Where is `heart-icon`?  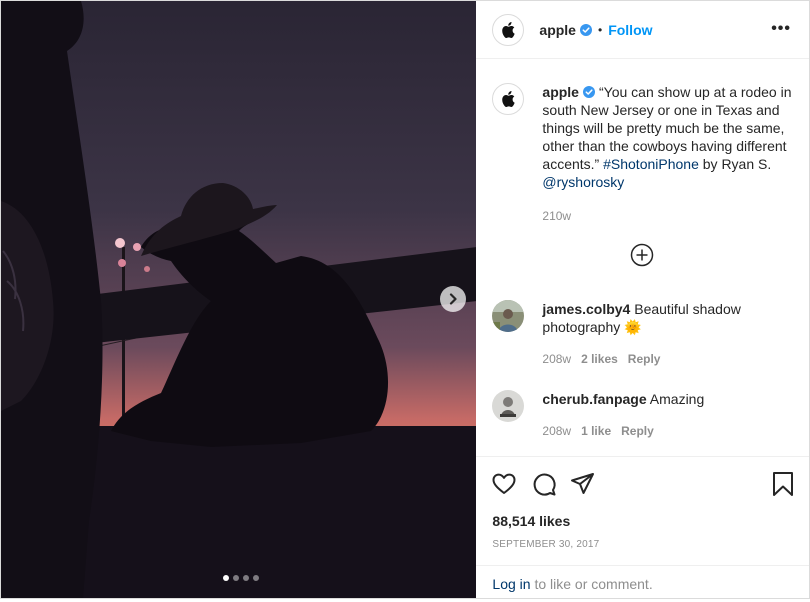 heart-icon is located at coordinates (504, 484).